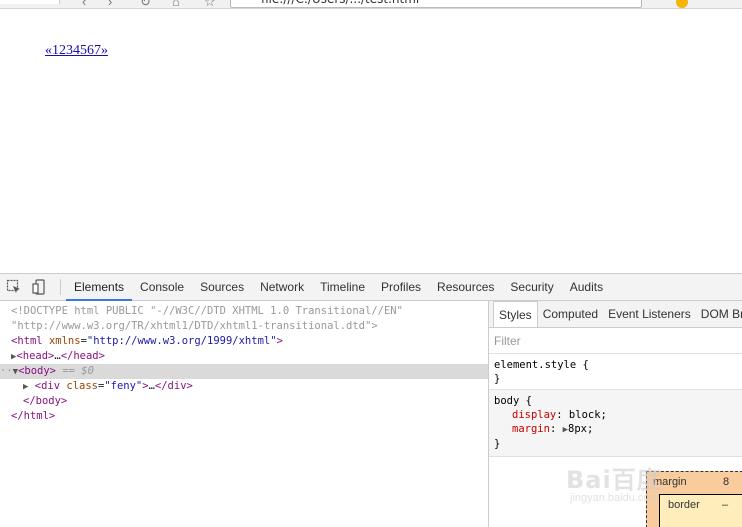  Describe the element at coordinates (513, 401) in the screenshot. I see `rule-selector: body {` at that location.